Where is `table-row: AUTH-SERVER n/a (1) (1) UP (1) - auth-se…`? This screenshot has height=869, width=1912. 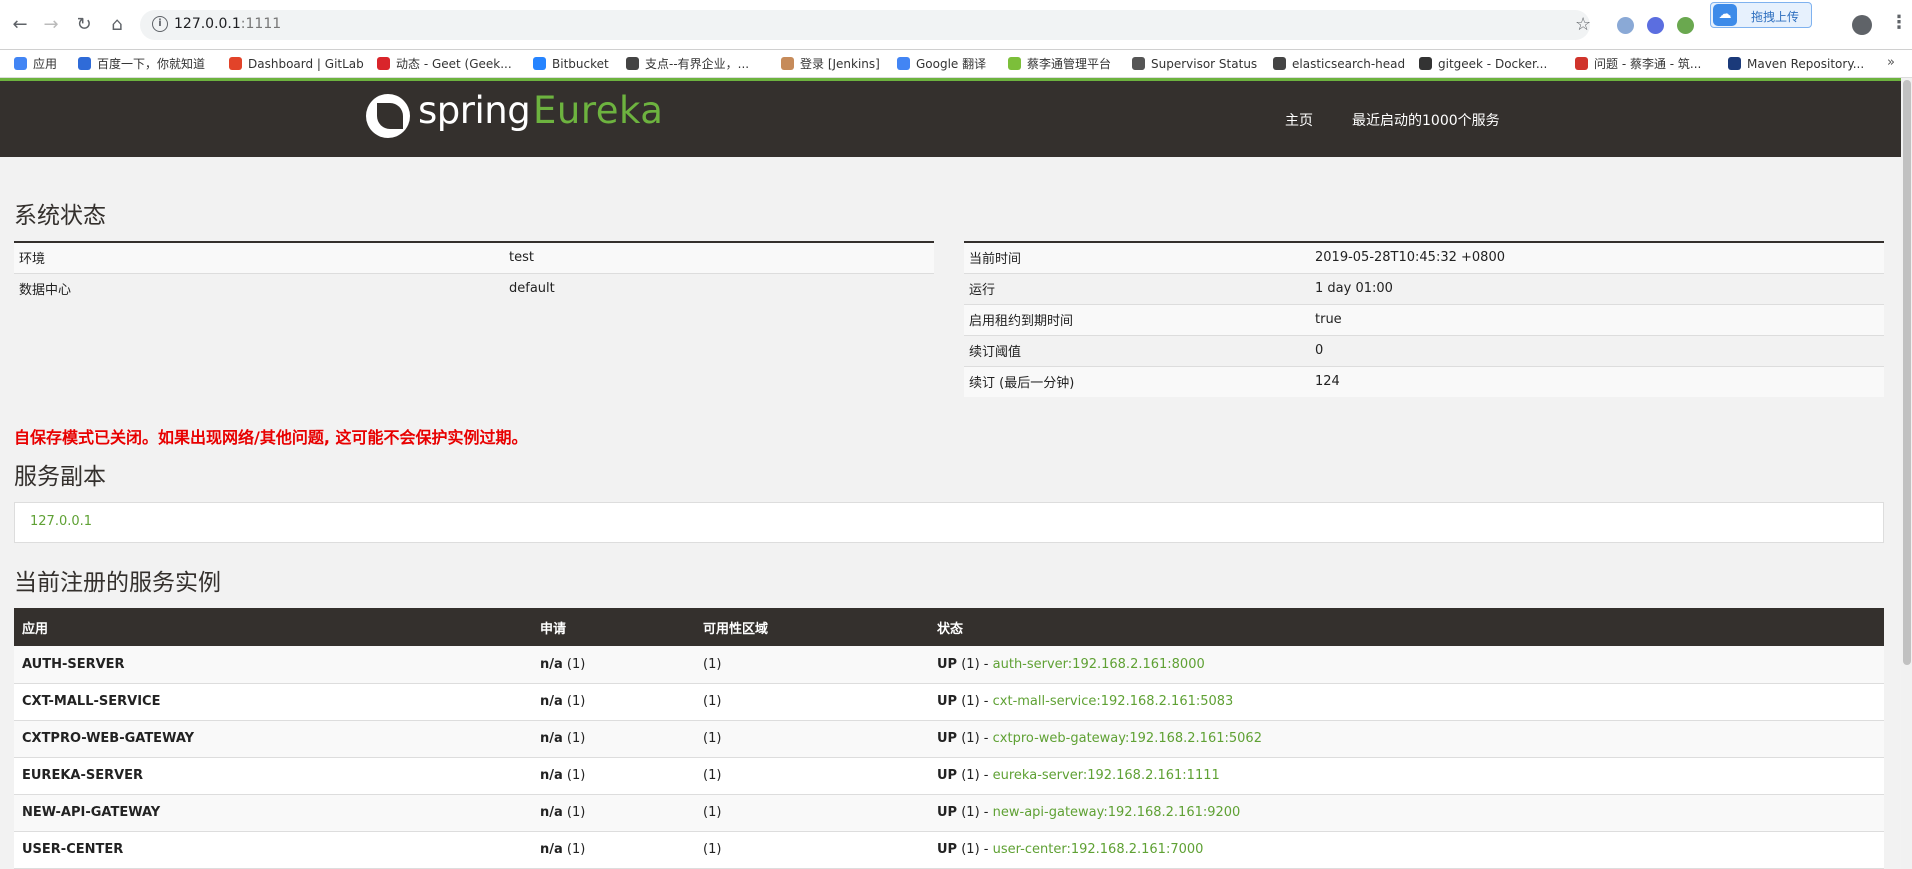
table-row: AUTH-SERVER n/a (1) (1) UP (1) - auth-se… is located at coordinates (949, 665).